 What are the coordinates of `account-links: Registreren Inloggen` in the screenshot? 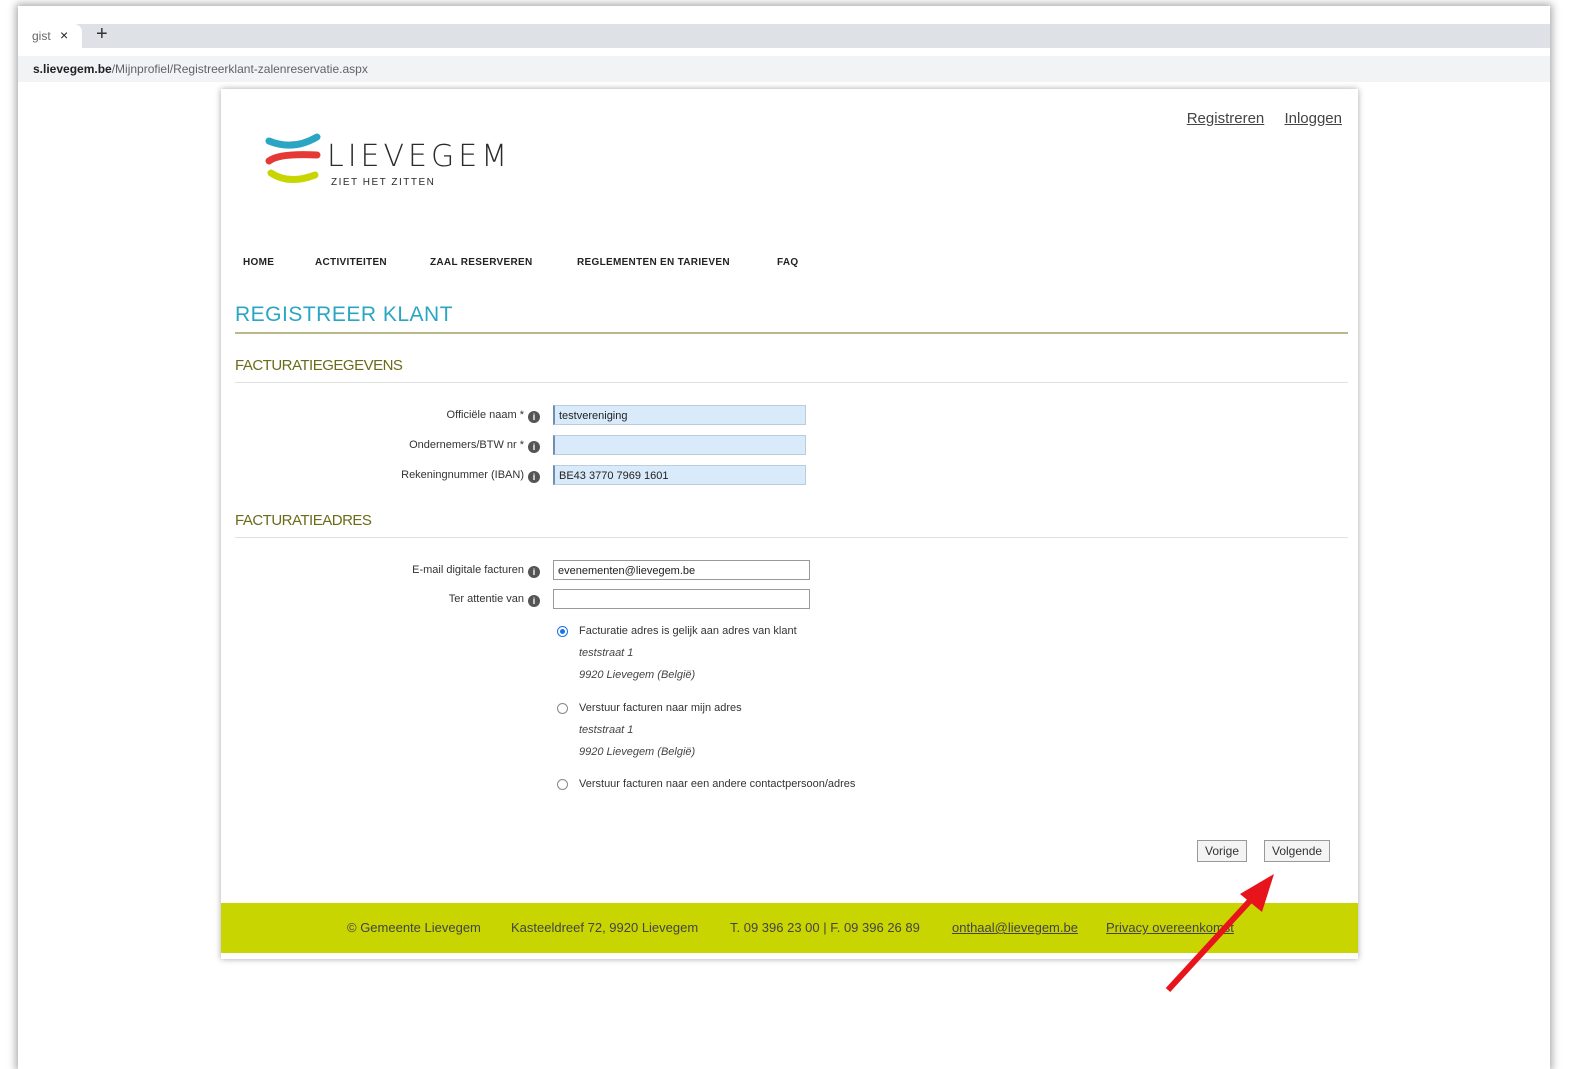 It's located at (1256, 118).